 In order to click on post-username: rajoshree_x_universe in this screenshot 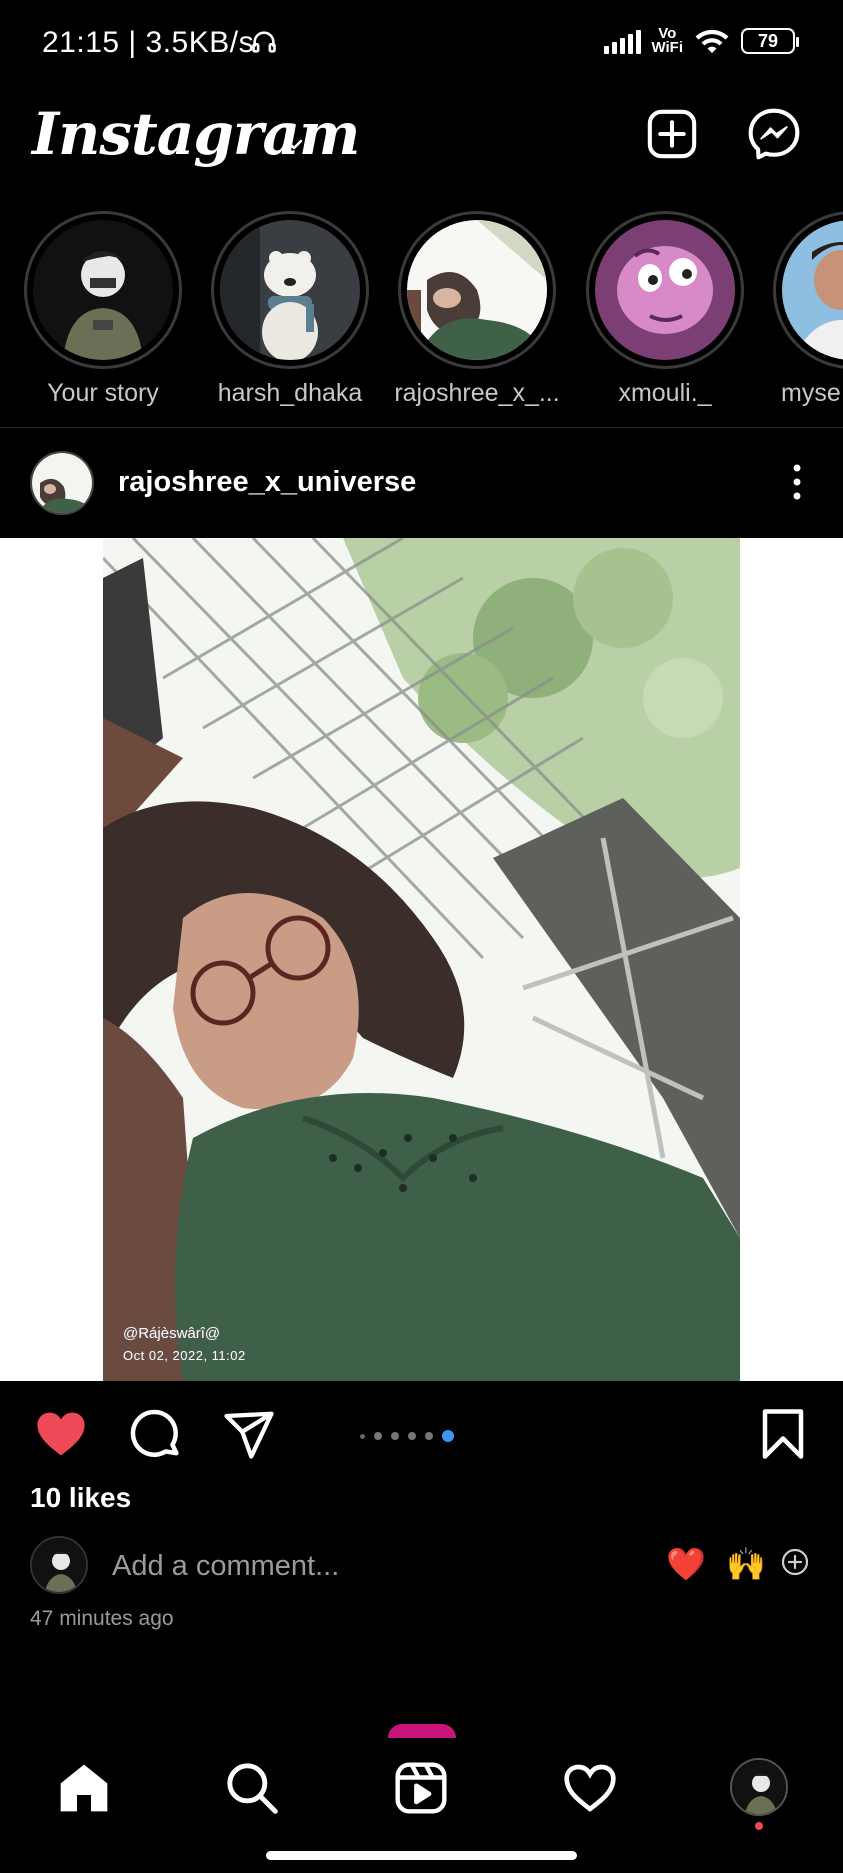, I will do `click(267, 482)`.